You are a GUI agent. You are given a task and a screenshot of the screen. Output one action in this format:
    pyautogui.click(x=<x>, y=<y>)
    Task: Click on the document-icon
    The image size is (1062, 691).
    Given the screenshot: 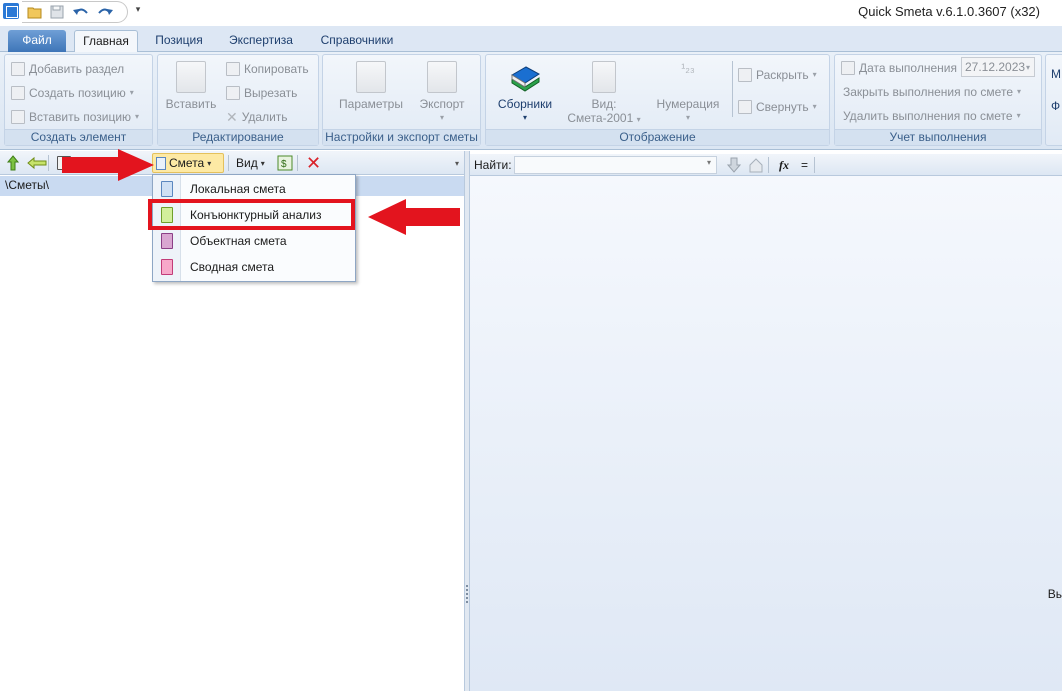 What is the action you would take?
    pyautogui.click(x=161, y=163)
    